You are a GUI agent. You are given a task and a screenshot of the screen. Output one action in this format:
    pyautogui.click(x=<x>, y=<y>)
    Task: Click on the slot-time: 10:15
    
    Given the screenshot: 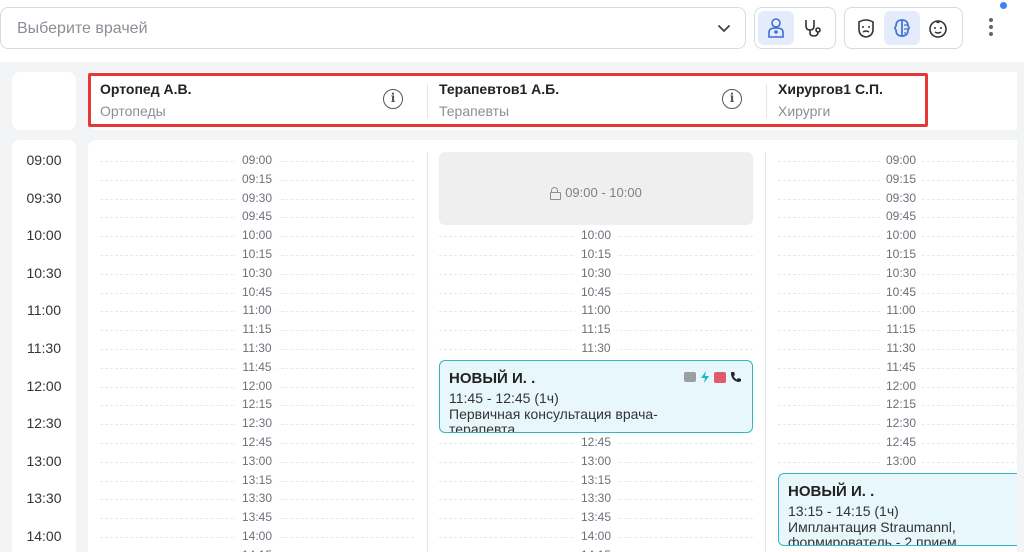 What is the action you would take?
    pyautogui.click(x=257, y=254)
    